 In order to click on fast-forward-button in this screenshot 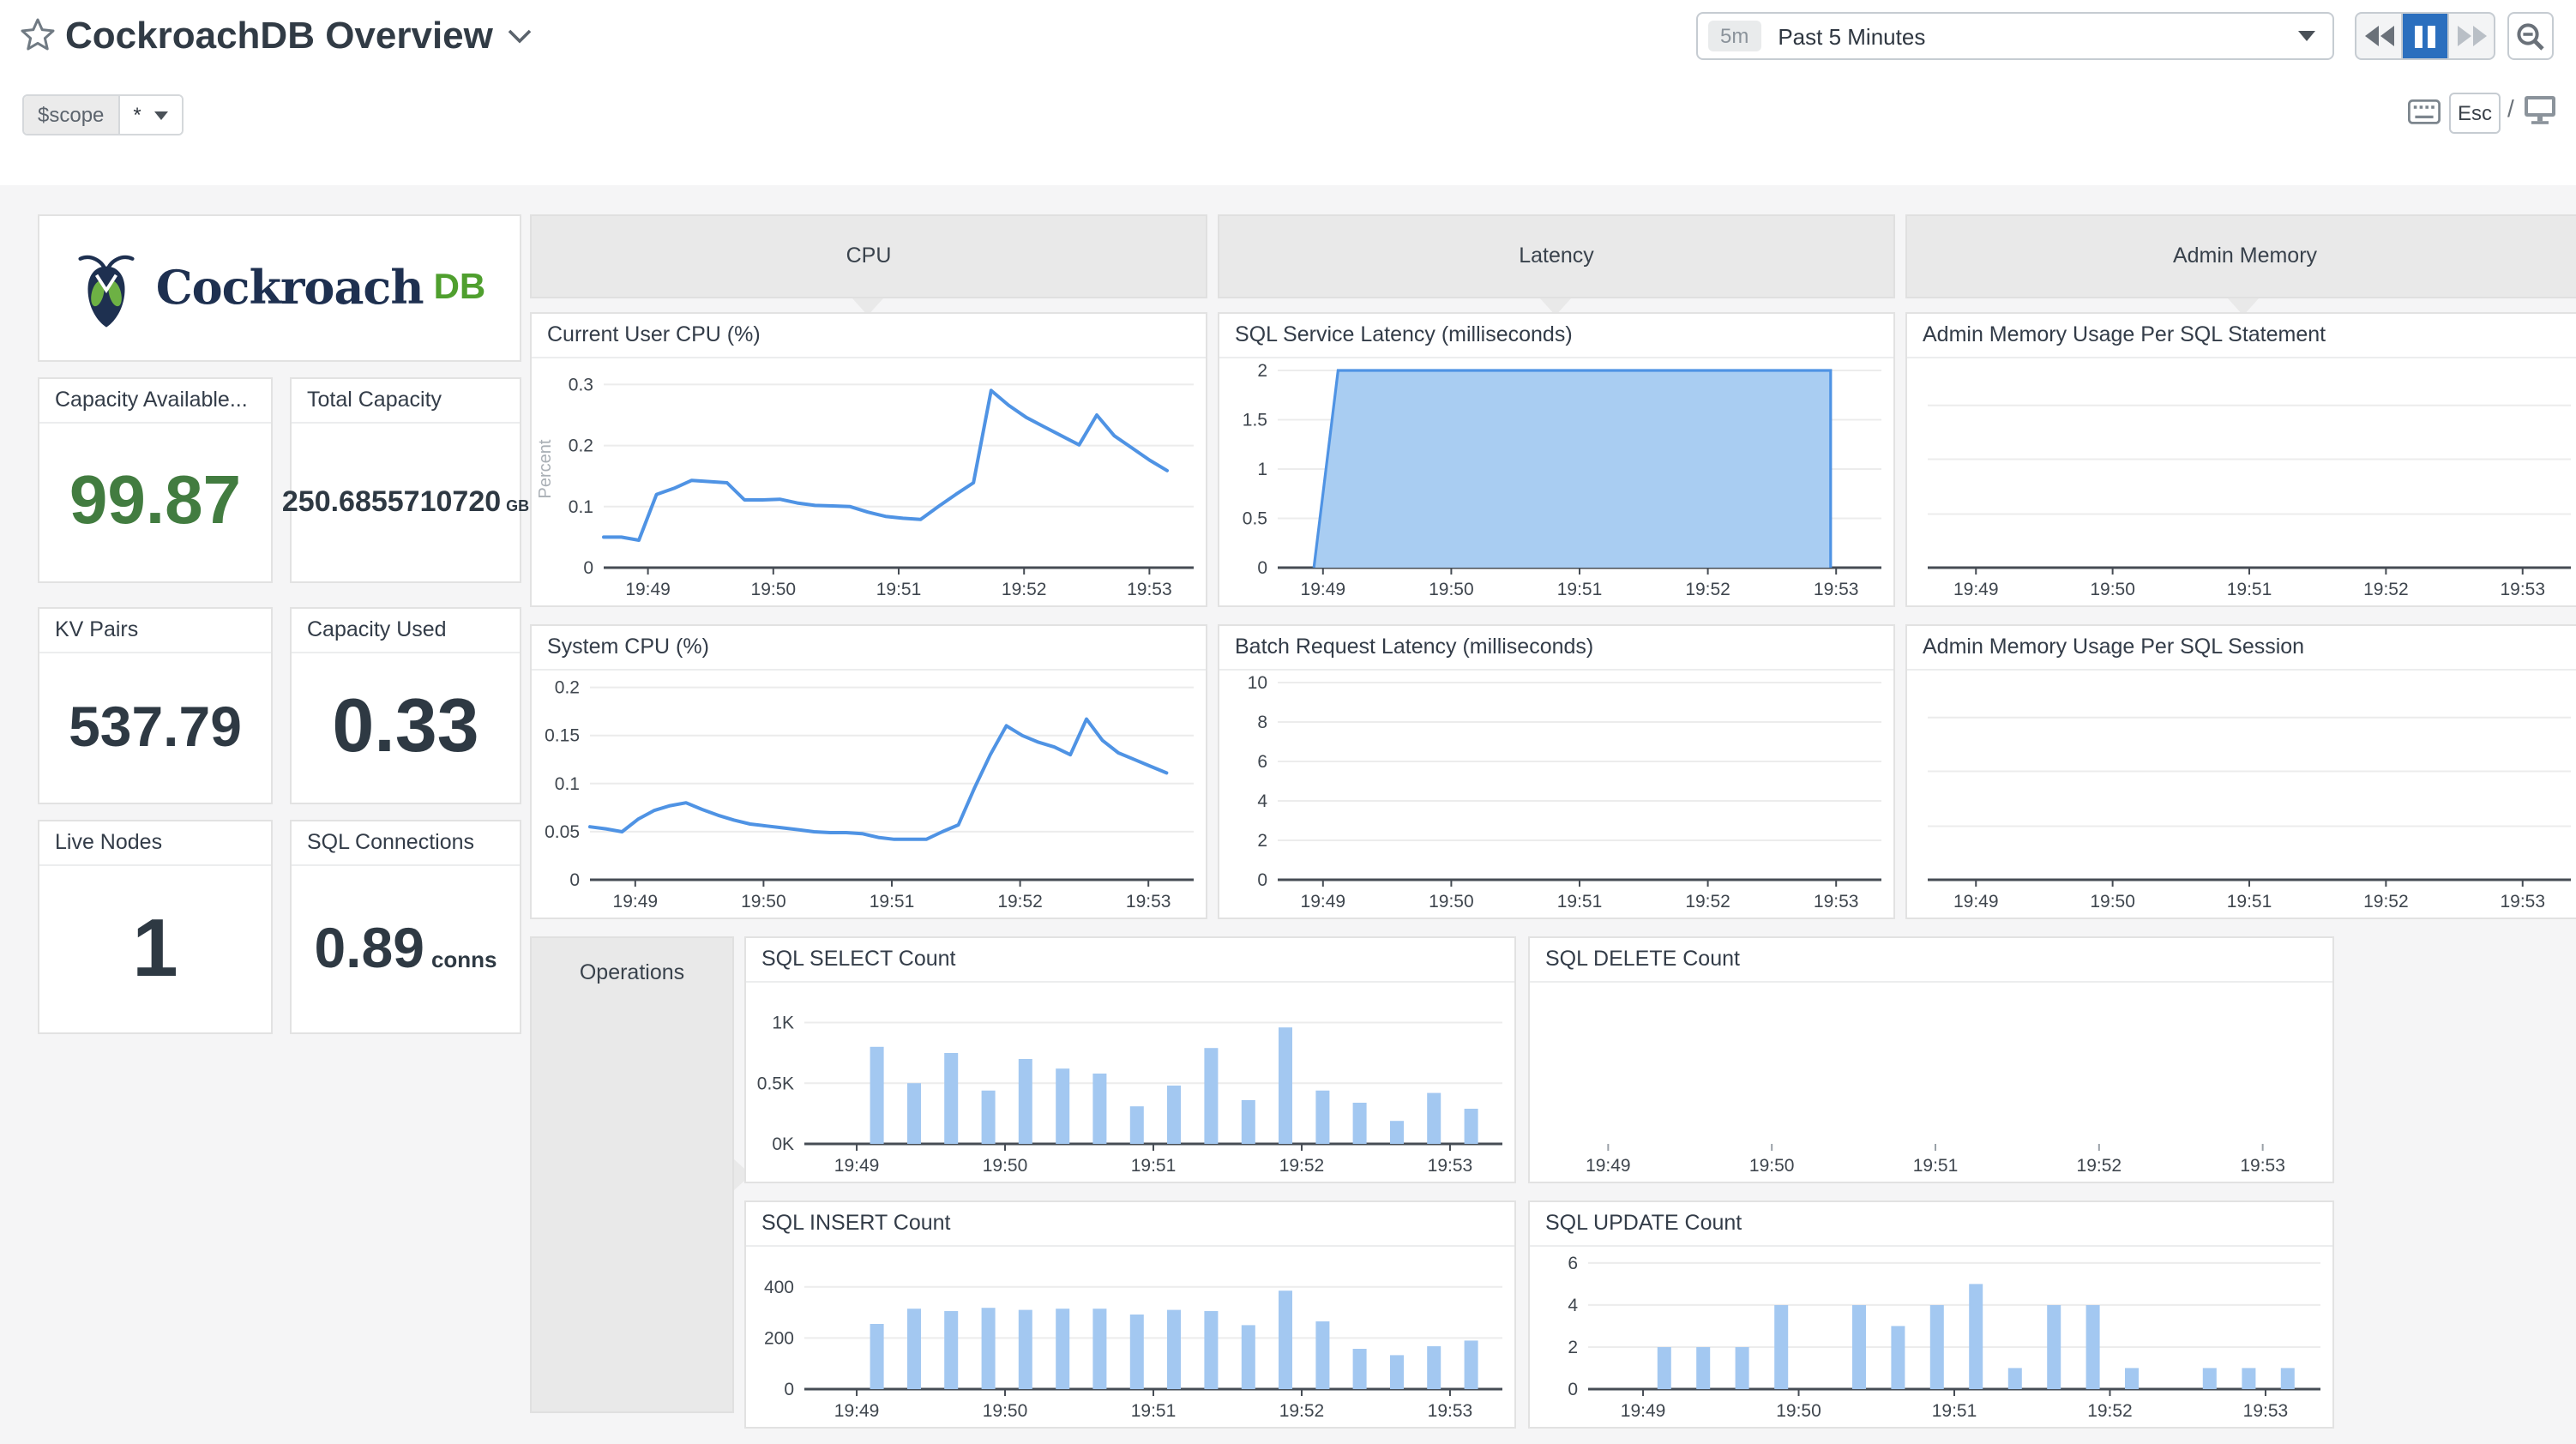, I will do `click(2470, 36)`.